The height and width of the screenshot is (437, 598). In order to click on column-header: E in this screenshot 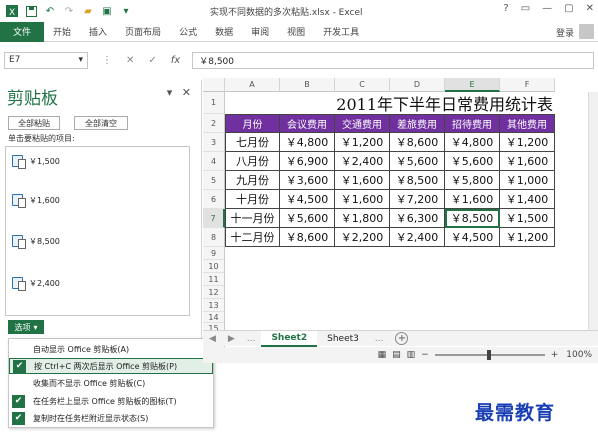, I will do `click(472, 85)`.